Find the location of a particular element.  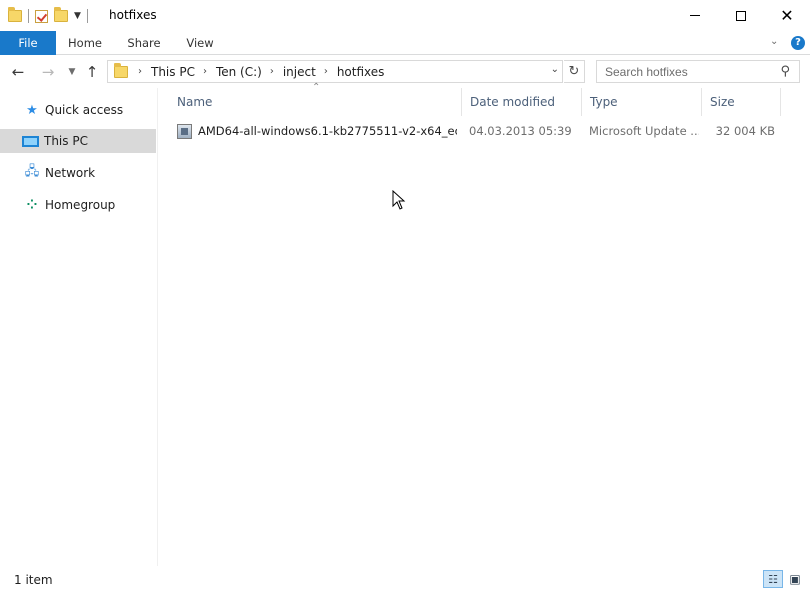

properties-icon is located at coordinates (41, 16).